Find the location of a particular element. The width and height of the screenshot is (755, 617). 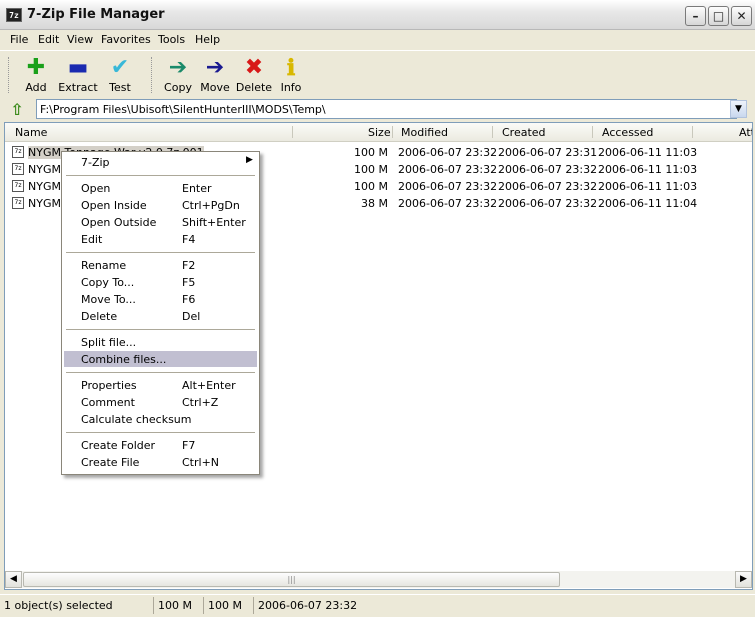

info-button: ℹ Info is located at coordinates (291, 76).